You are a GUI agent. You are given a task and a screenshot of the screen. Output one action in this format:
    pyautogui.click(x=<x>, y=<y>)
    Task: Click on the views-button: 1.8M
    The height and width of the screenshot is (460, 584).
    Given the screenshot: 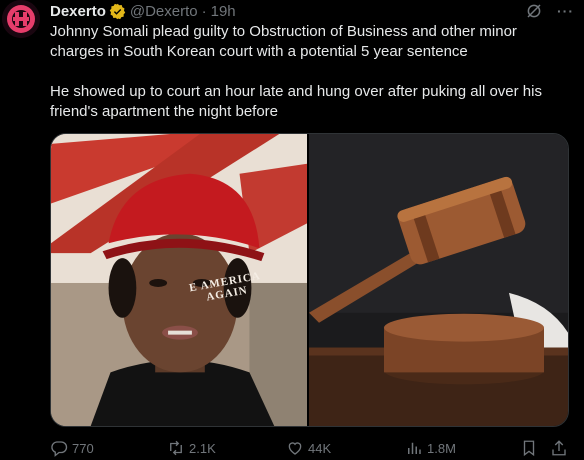 What is the action you would take?
    pyautogui.click(x=430, y=448)
    